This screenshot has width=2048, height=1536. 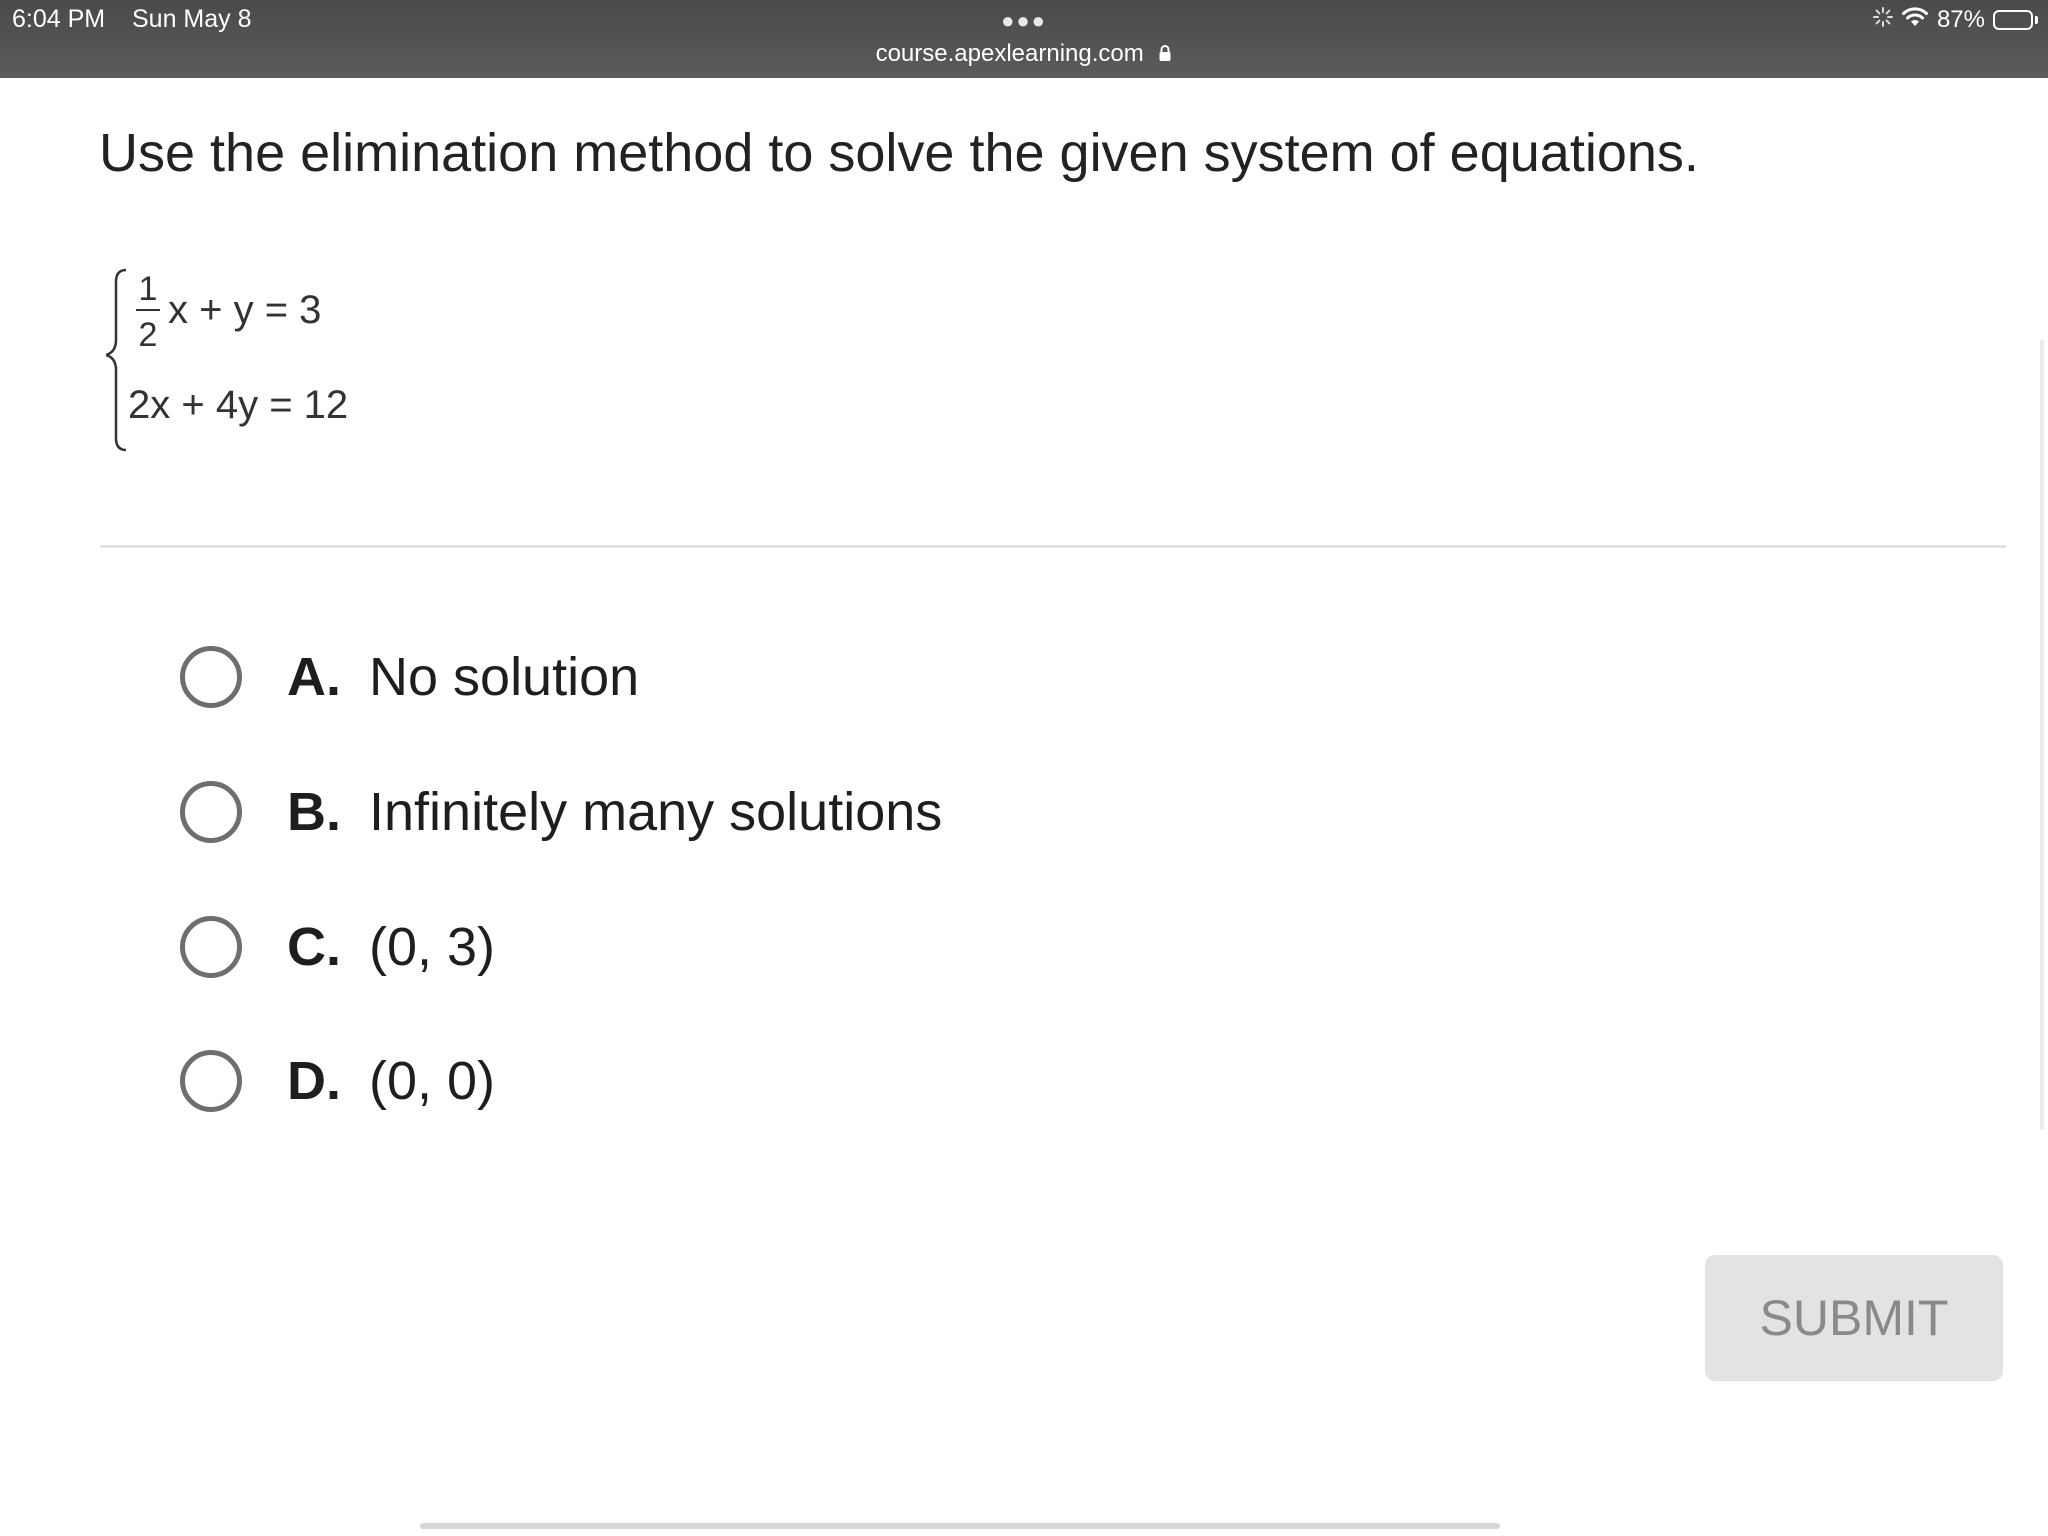 What do you see at coordinates (2015, 20) in the screenshot?
I see `battery-icon` at bounding box center [2015, 20].